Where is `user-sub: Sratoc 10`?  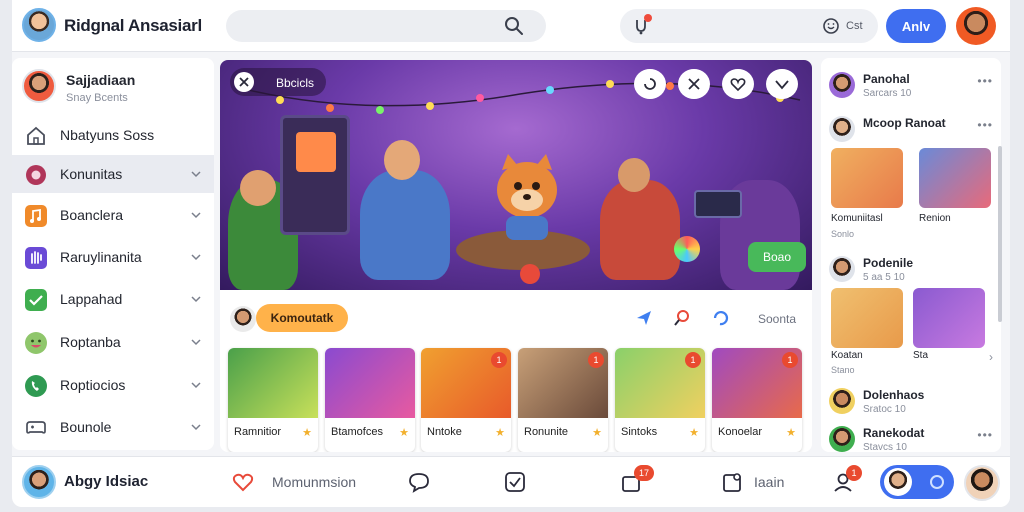 user-sub: Sratoc 10 is located at coordinates (884, 409).